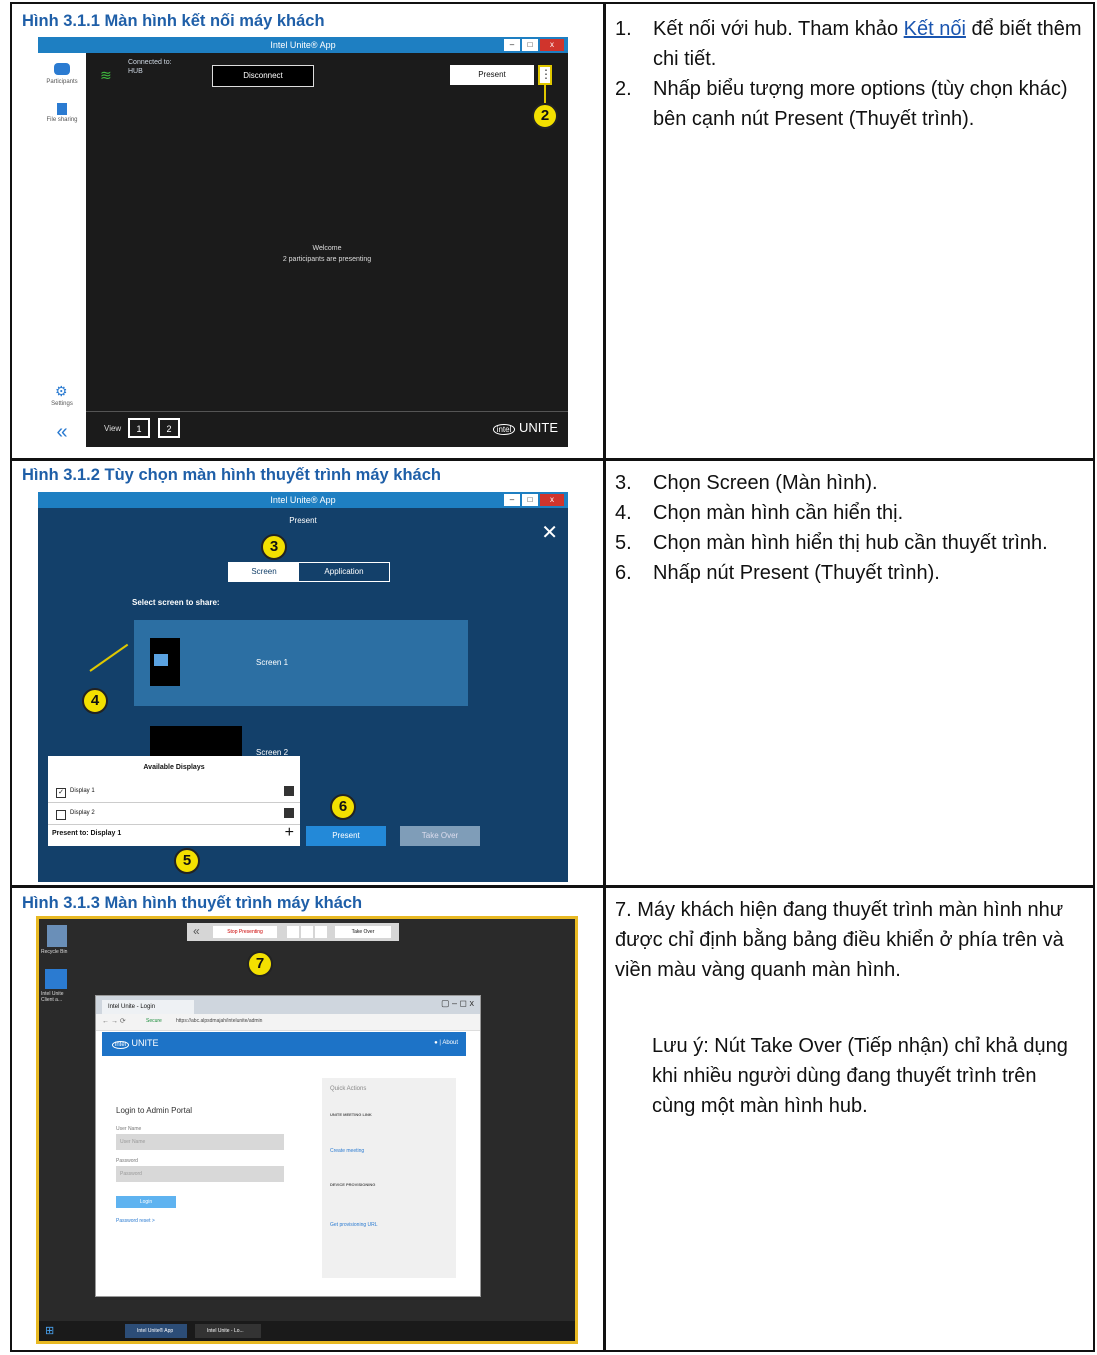  I want to click on login-button: Login, so click(146, 1202).